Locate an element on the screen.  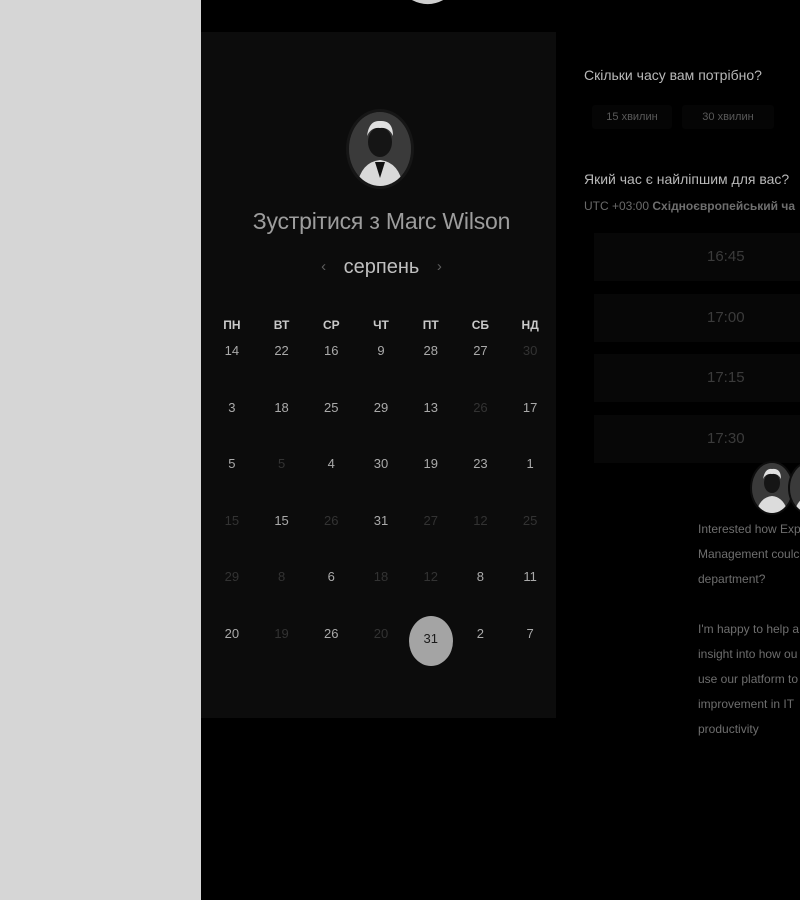
calendar-day: 11 is located at coordinates (530, 592).